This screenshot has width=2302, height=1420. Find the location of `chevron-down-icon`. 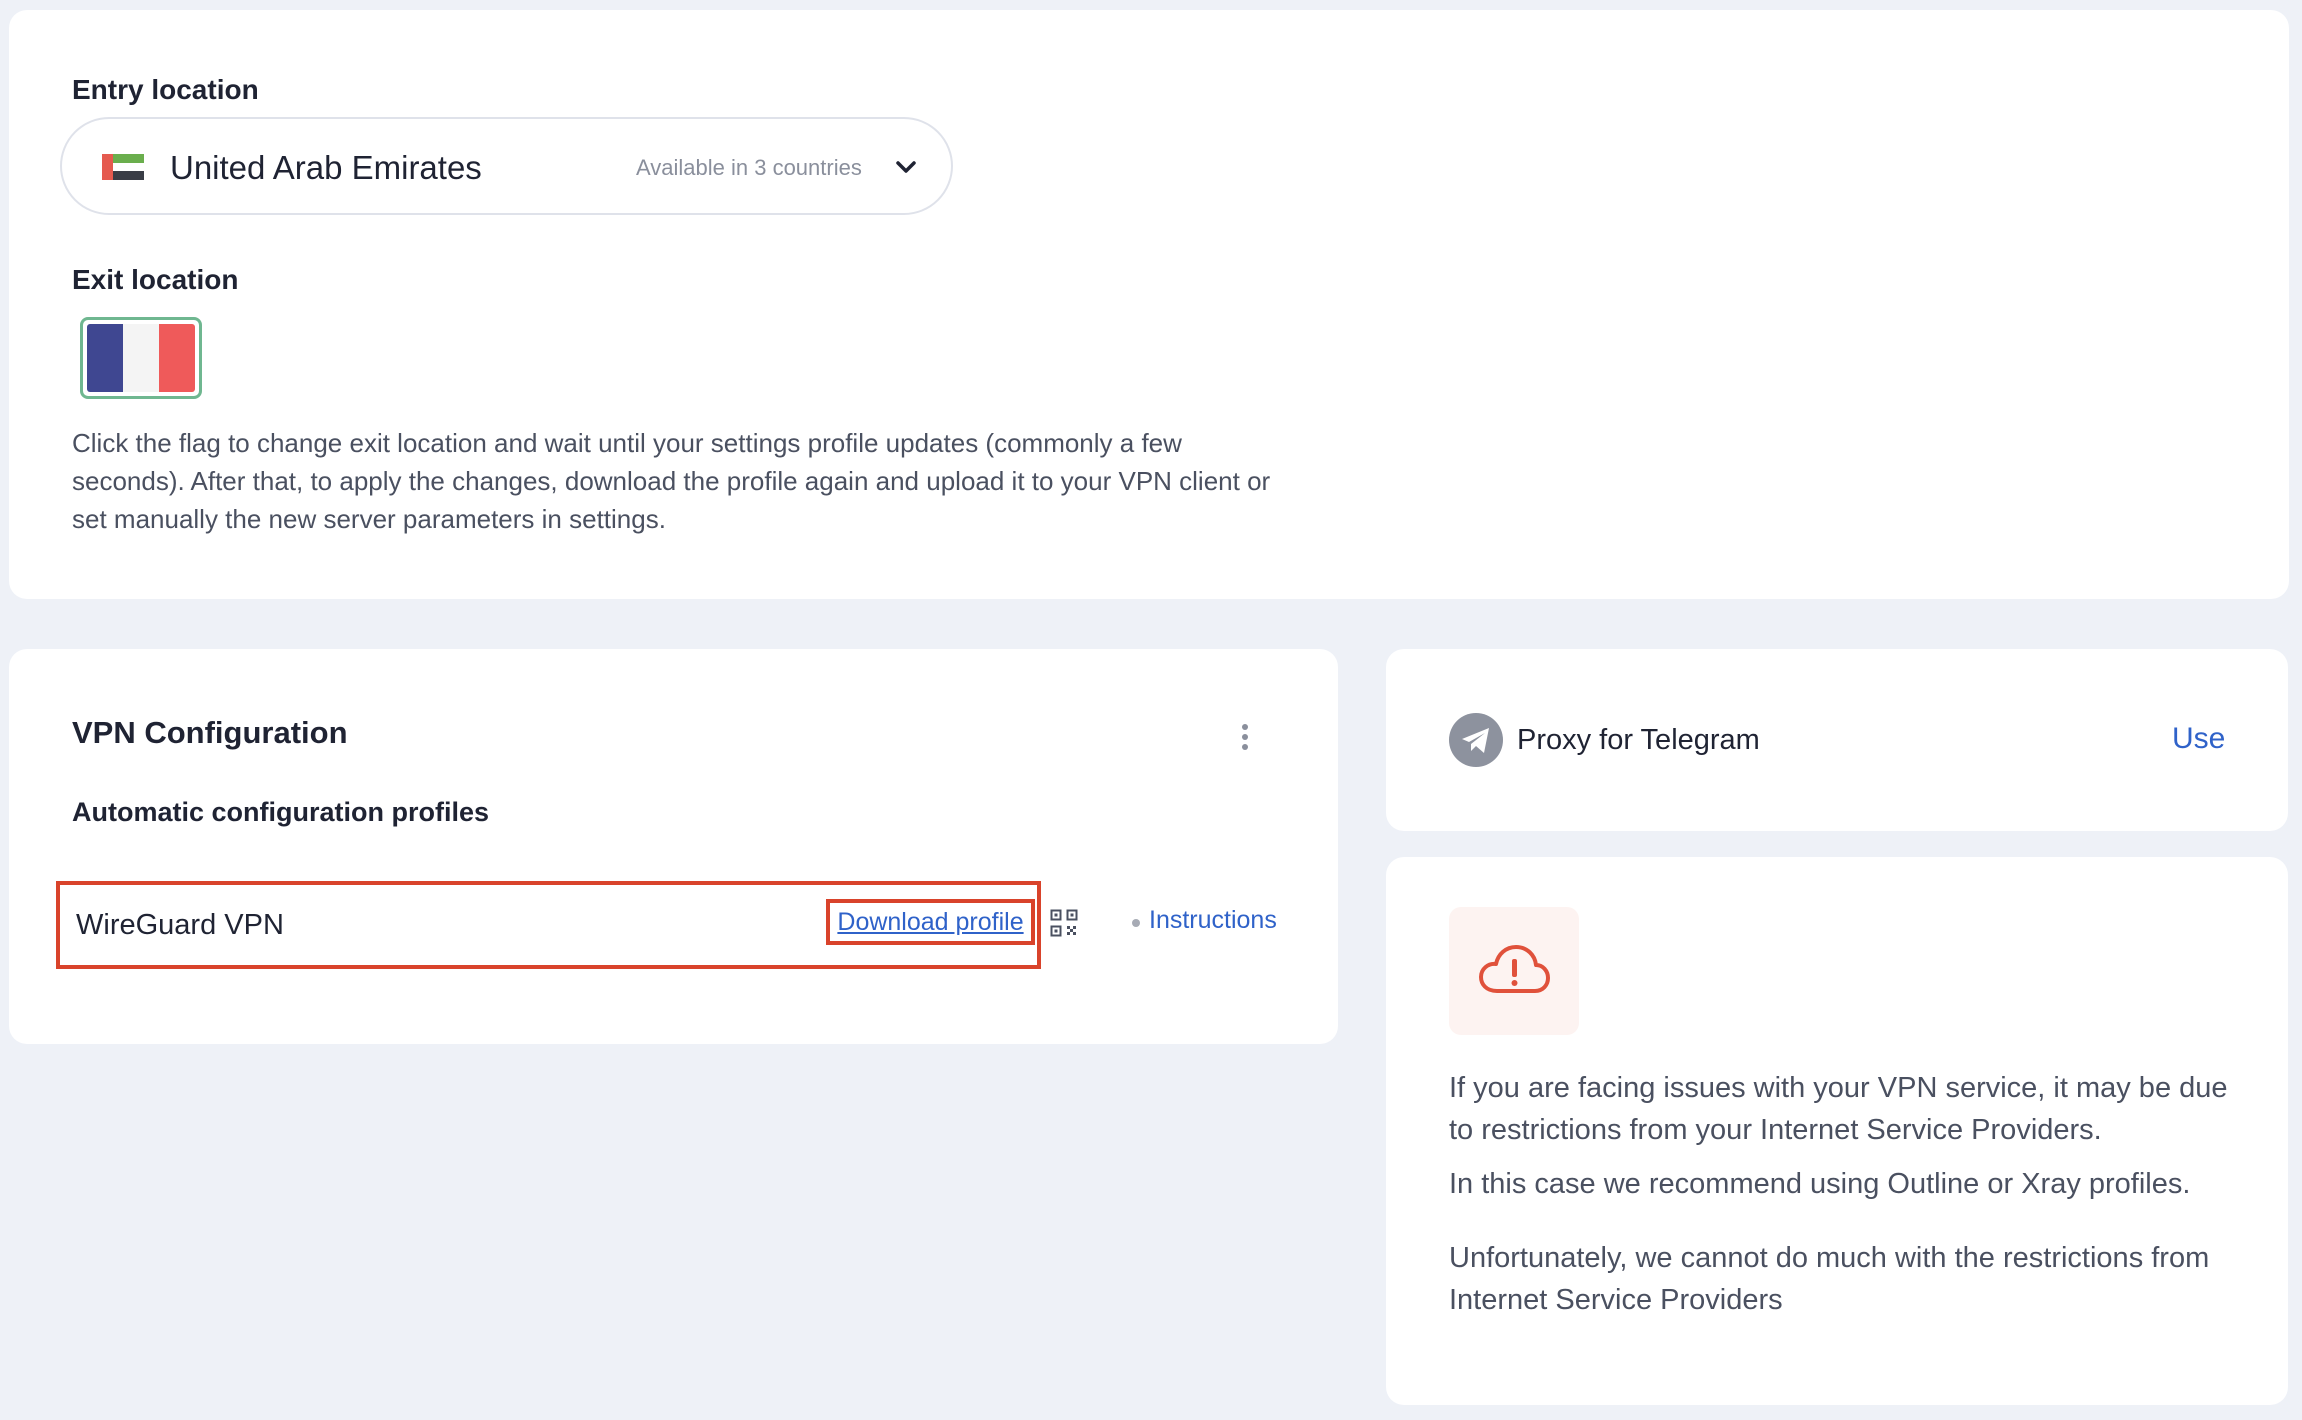

chevron-down-icon is located at coordinates (906, 167).